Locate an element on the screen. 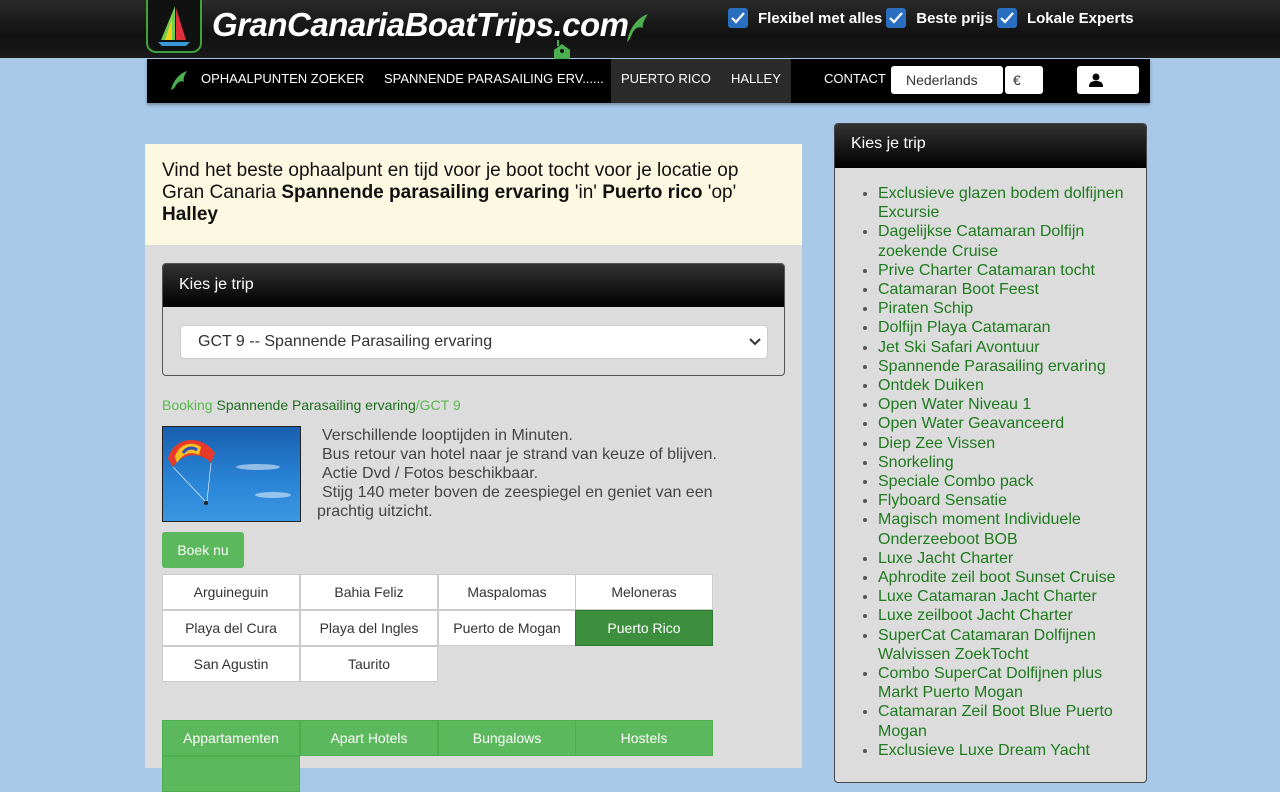 The width and height of the screenshot is (1280, 792). breadcrumb-trip: Spannende Parasailing ervaring is located at coordinates (315, 405).